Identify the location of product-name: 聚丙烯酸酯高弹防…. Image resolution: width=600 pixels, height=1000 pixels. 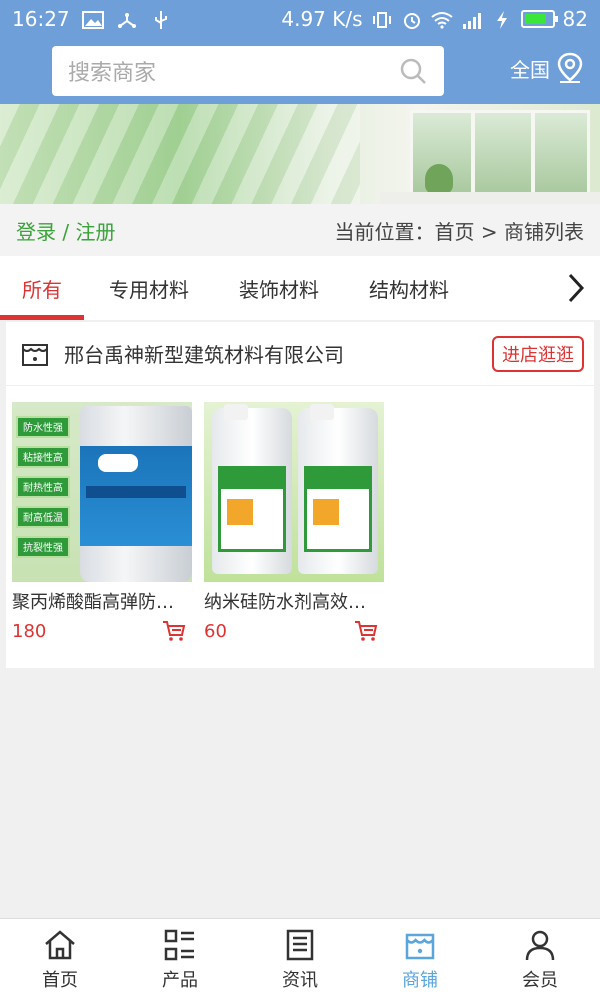
(102, 601).